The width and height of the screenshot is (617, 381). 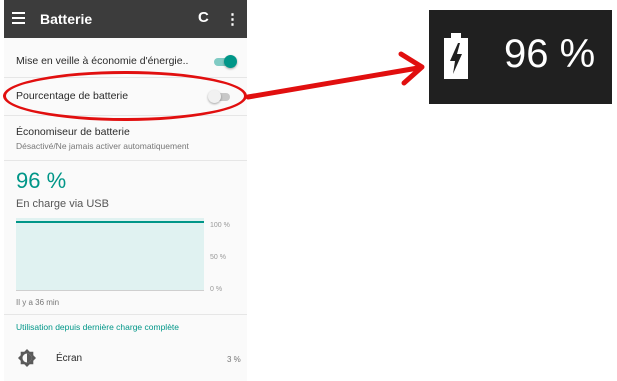 I want to click on battery-percentage-text: 96 %, so click(x=550, y=54).